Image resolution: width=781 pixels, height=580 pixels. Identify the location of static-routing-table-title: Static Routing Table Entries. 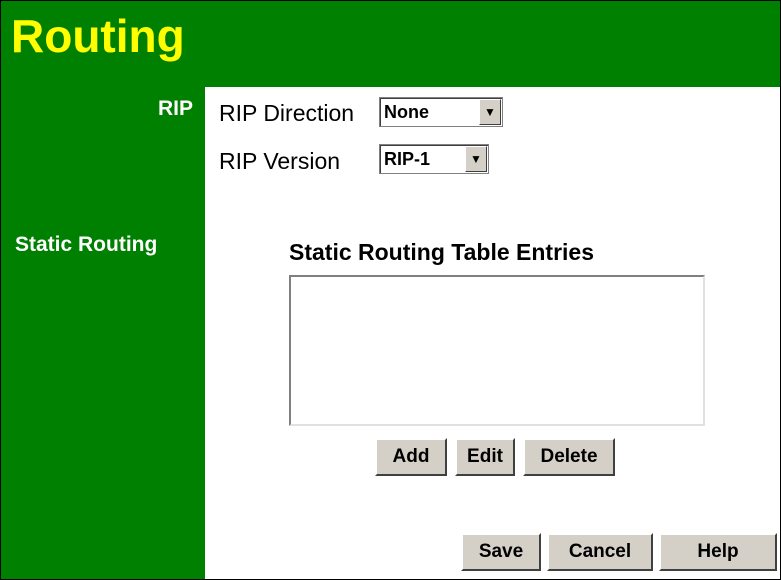
(441, 252).